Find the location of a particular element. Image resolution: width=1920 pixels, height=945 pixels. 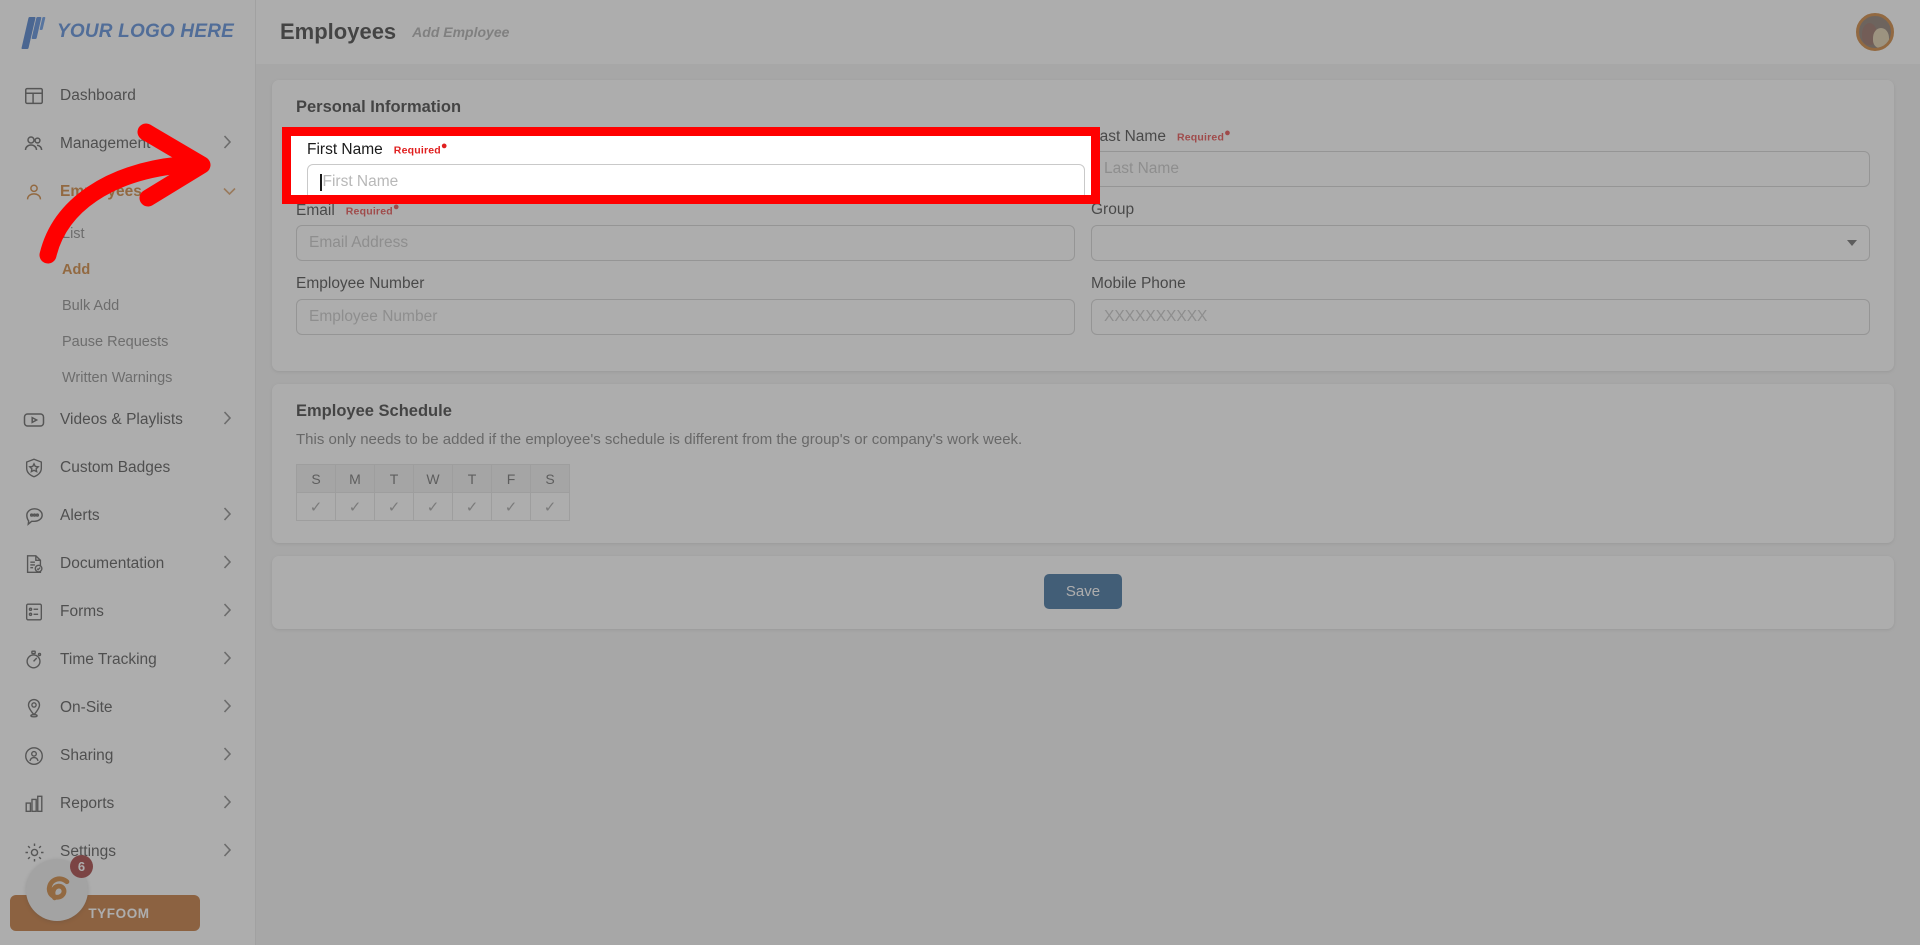

section-title-personal-information: Personal Information is located at coordinates (379, 107).